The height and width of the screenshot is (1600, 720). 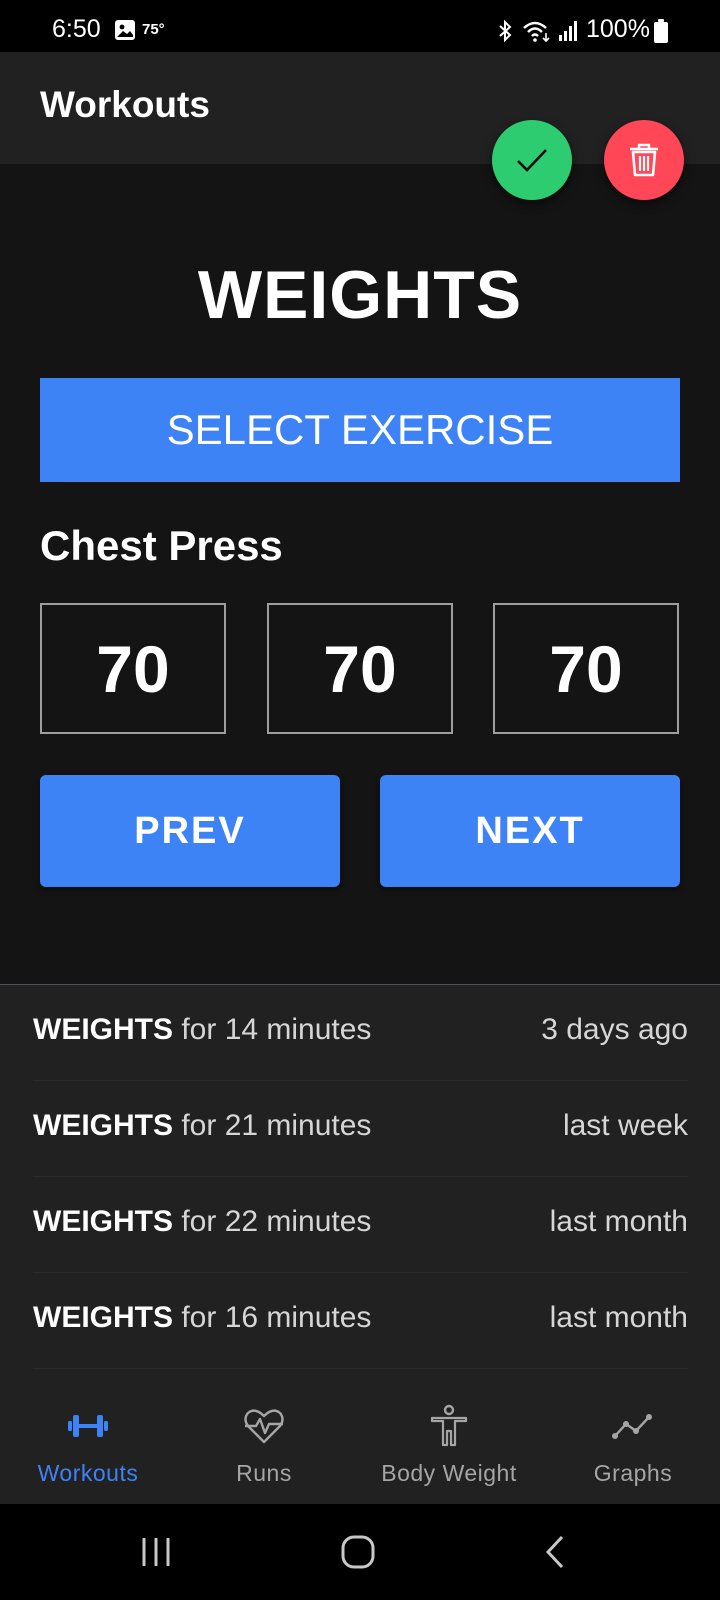 I want to click on history-row-summary: WEIGHTS for 14 minutes, so click(x=202, y=1030).